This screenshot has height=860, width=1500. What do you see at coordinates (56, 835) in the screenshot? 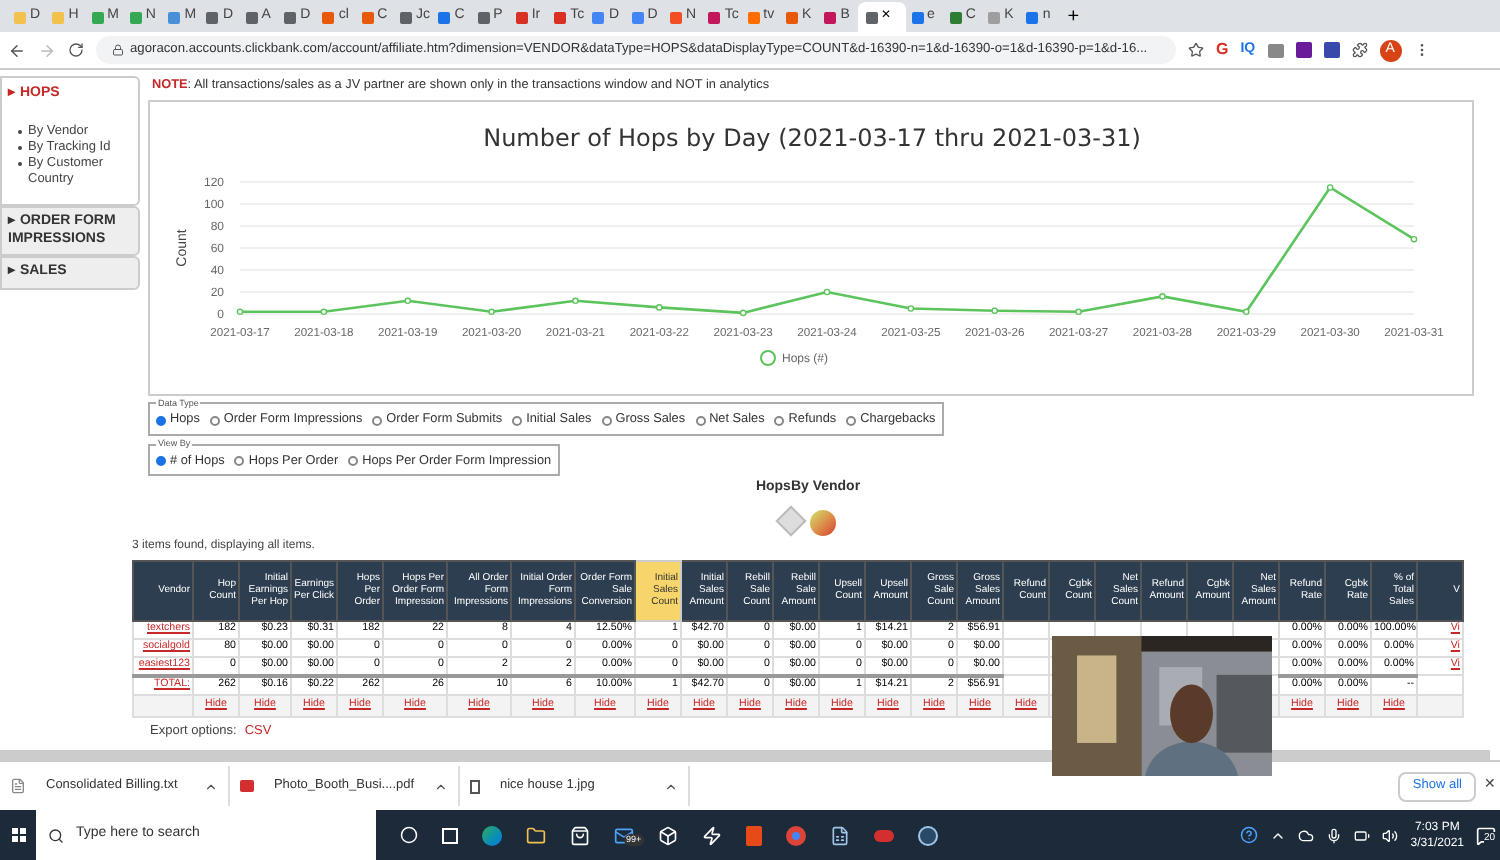
I see `search-icon` at bounding box center [56, 835].